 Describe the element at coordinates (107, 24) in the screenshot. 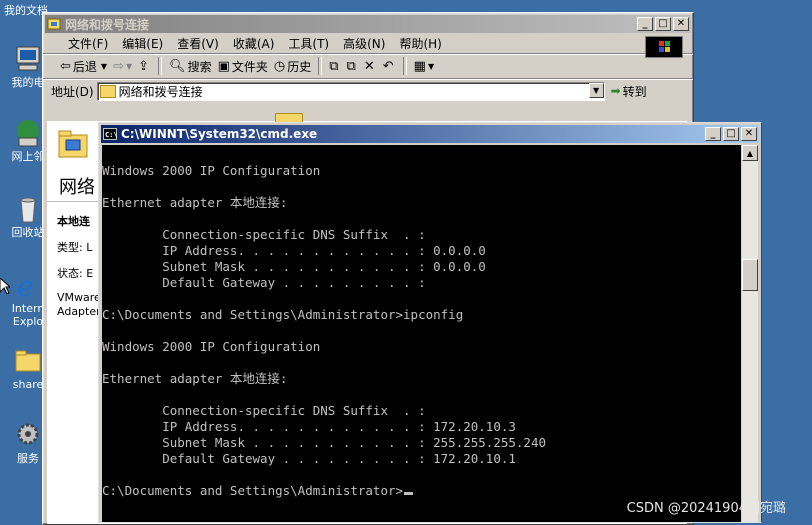

I see `window-title: 网络和拨号连接` at that location.